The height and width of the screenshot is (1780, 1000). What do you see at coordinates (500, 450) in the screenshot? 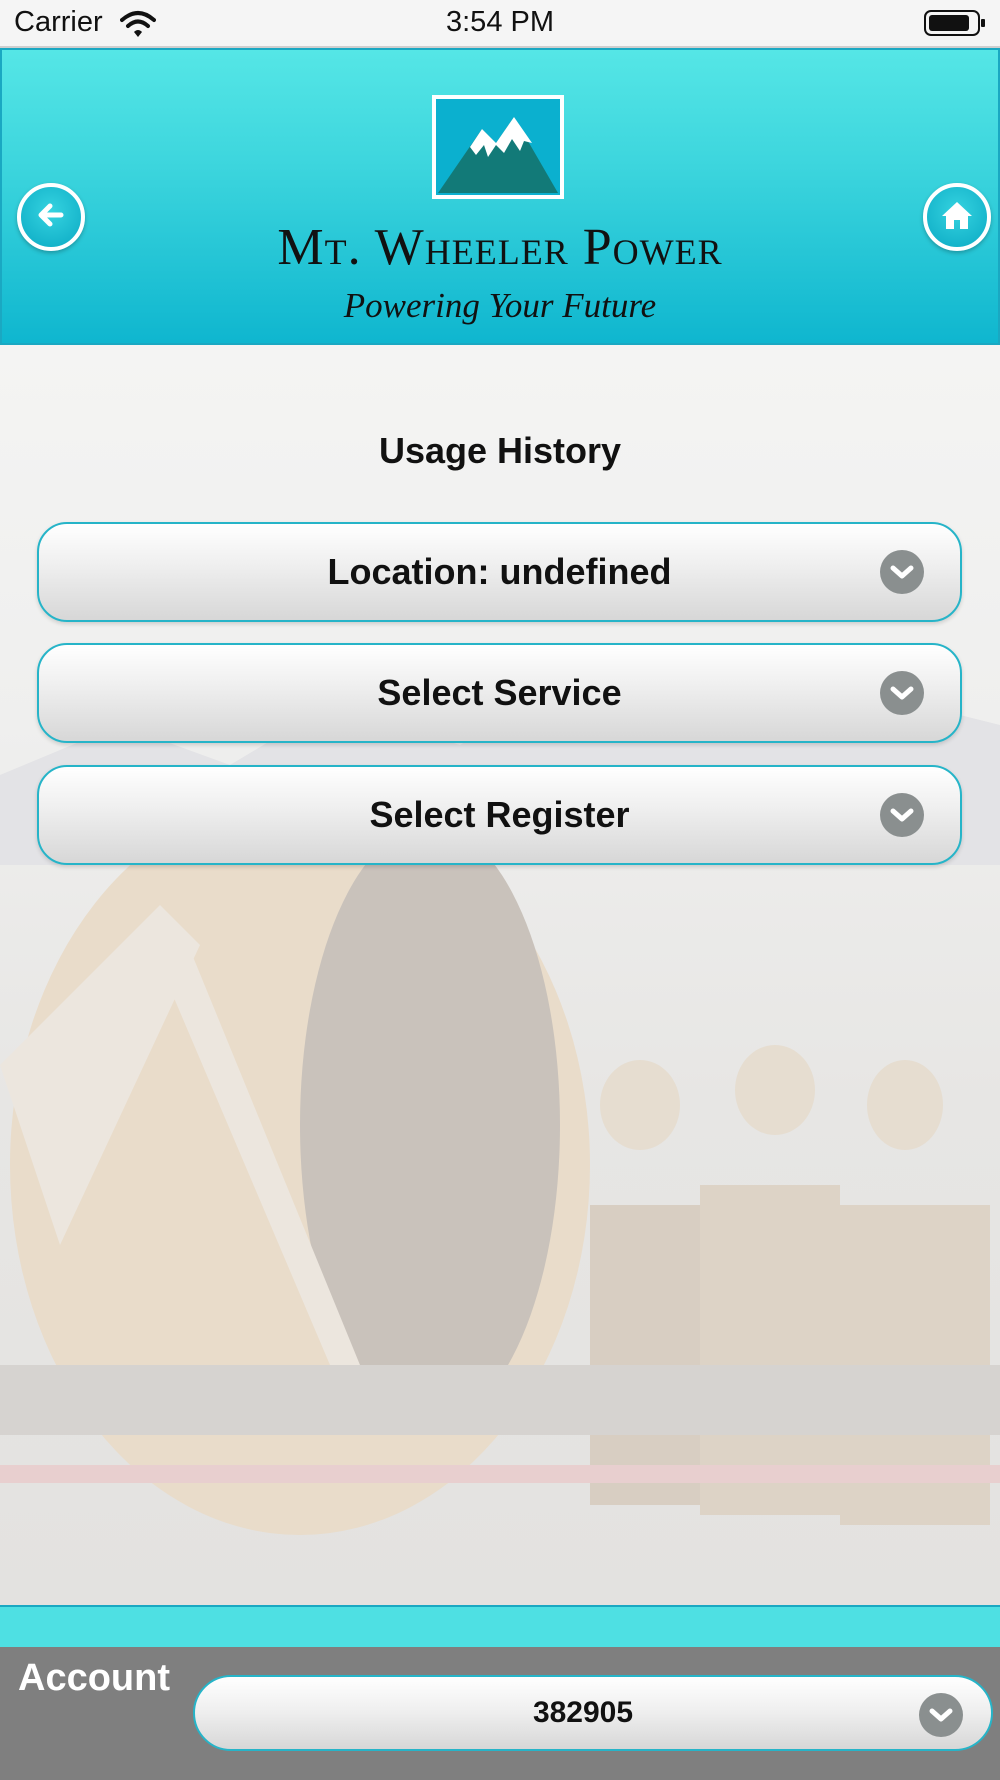
I see `page-title: Usage History` at bounding box center [500, 450].